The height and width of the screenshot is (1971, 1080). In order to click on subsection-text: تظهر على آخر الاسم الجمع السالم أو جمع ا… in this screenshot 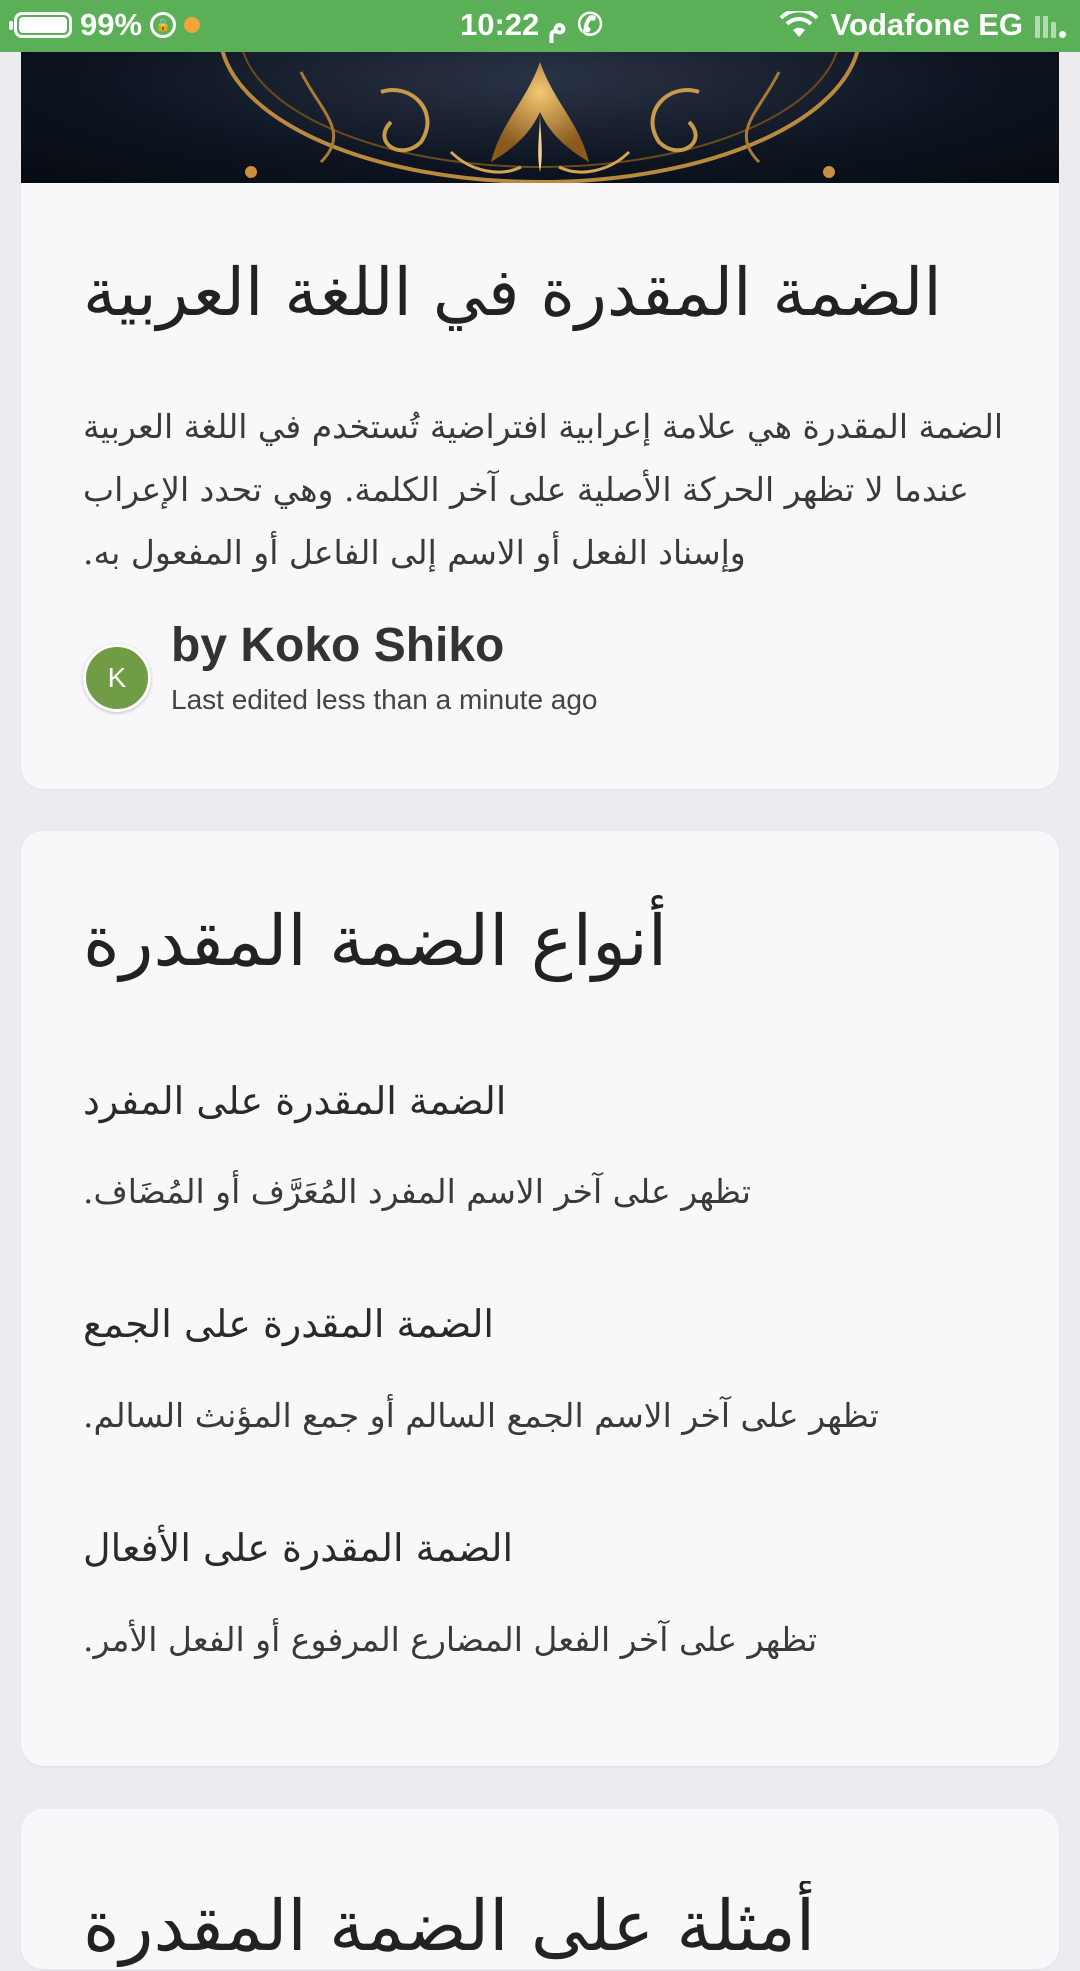, I will do `click(481, 1415)`.